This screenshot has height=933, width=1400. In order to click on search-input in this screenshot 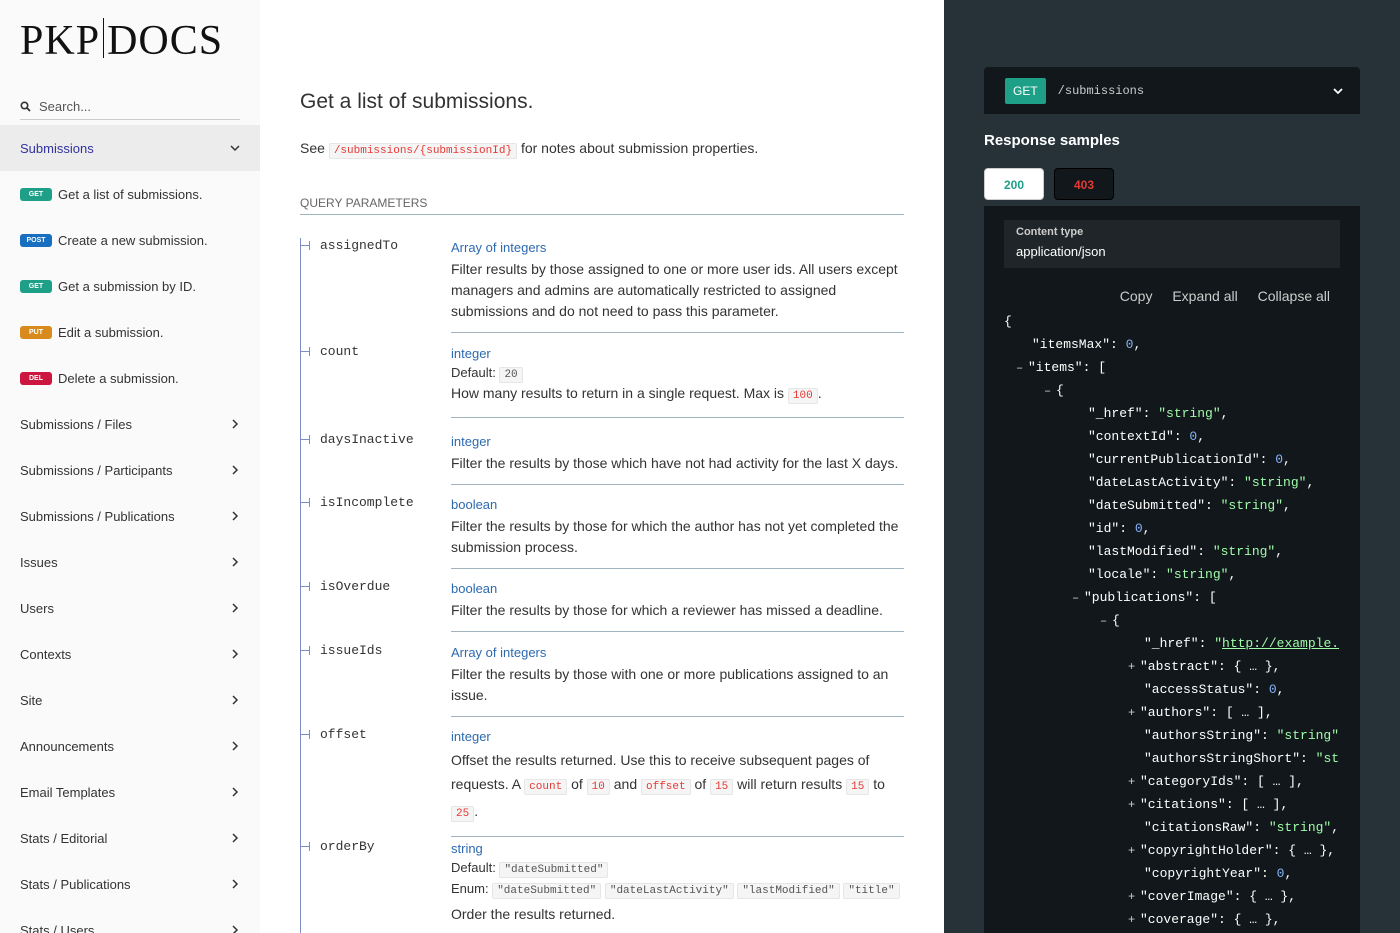, I will do `click(134, 106)`.